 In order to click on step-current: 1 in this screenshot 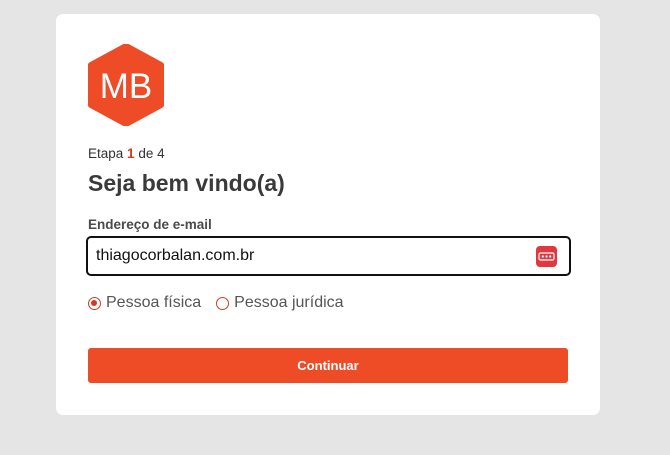, I will do `click(131, 153)`.